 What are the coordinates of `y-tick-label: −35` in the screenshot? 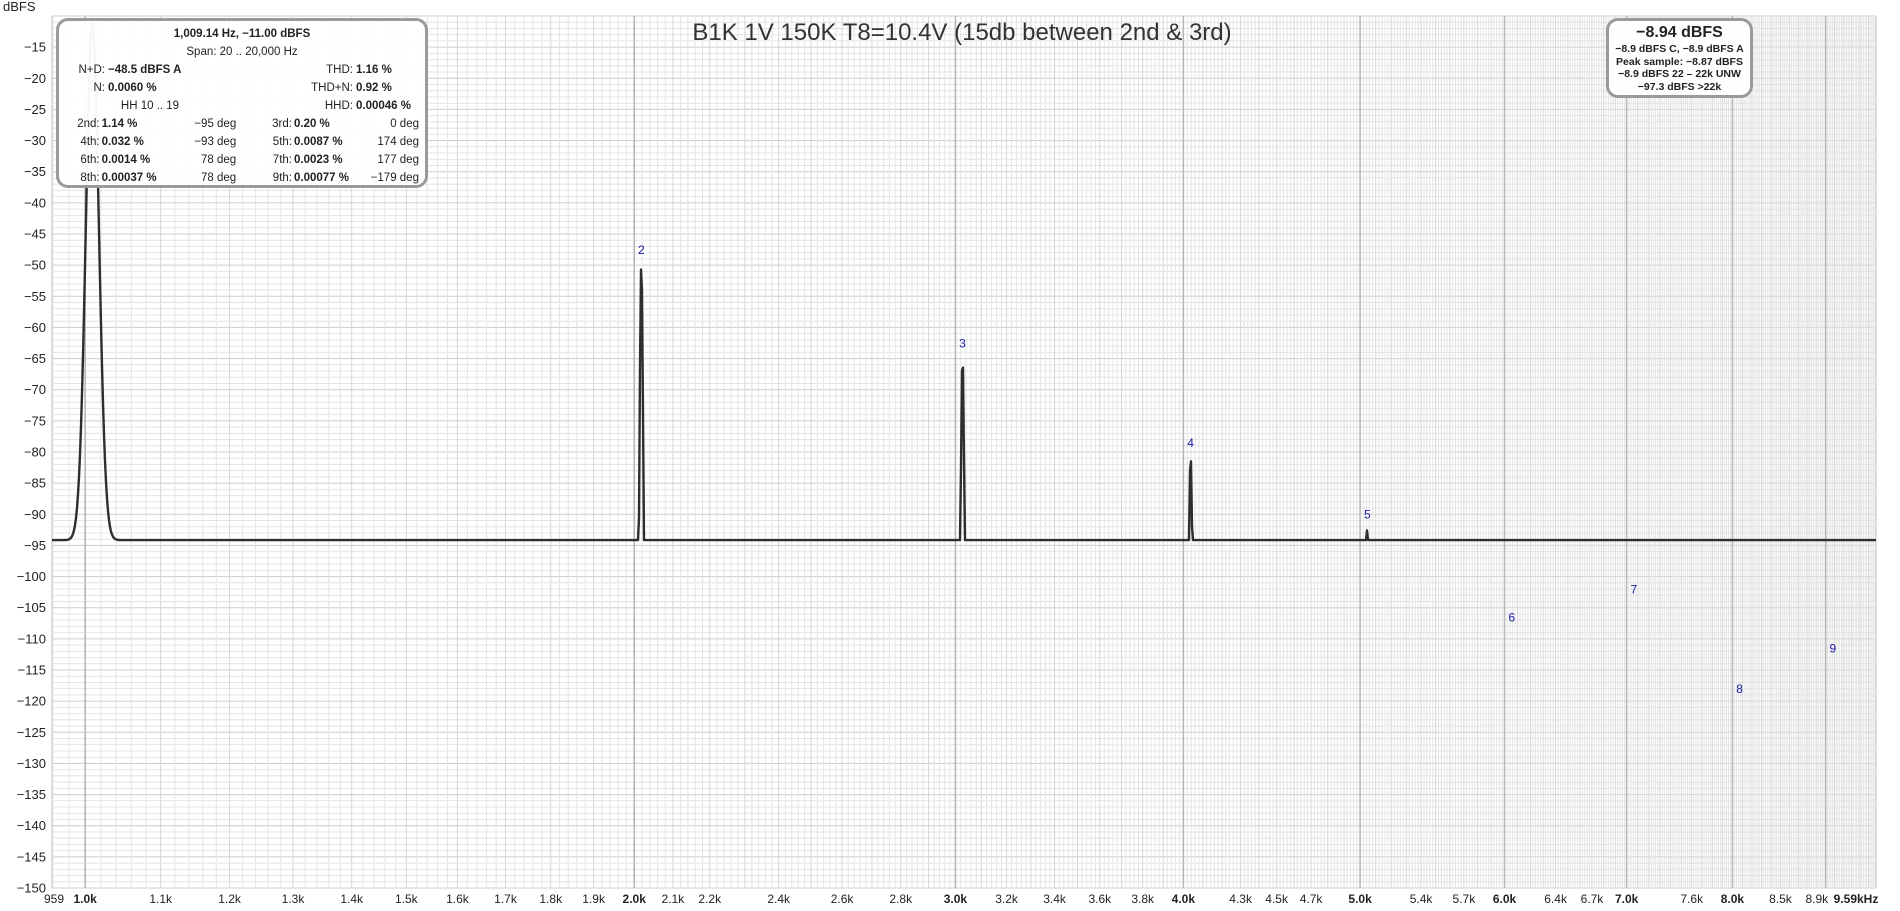 It's located at (35, 171).